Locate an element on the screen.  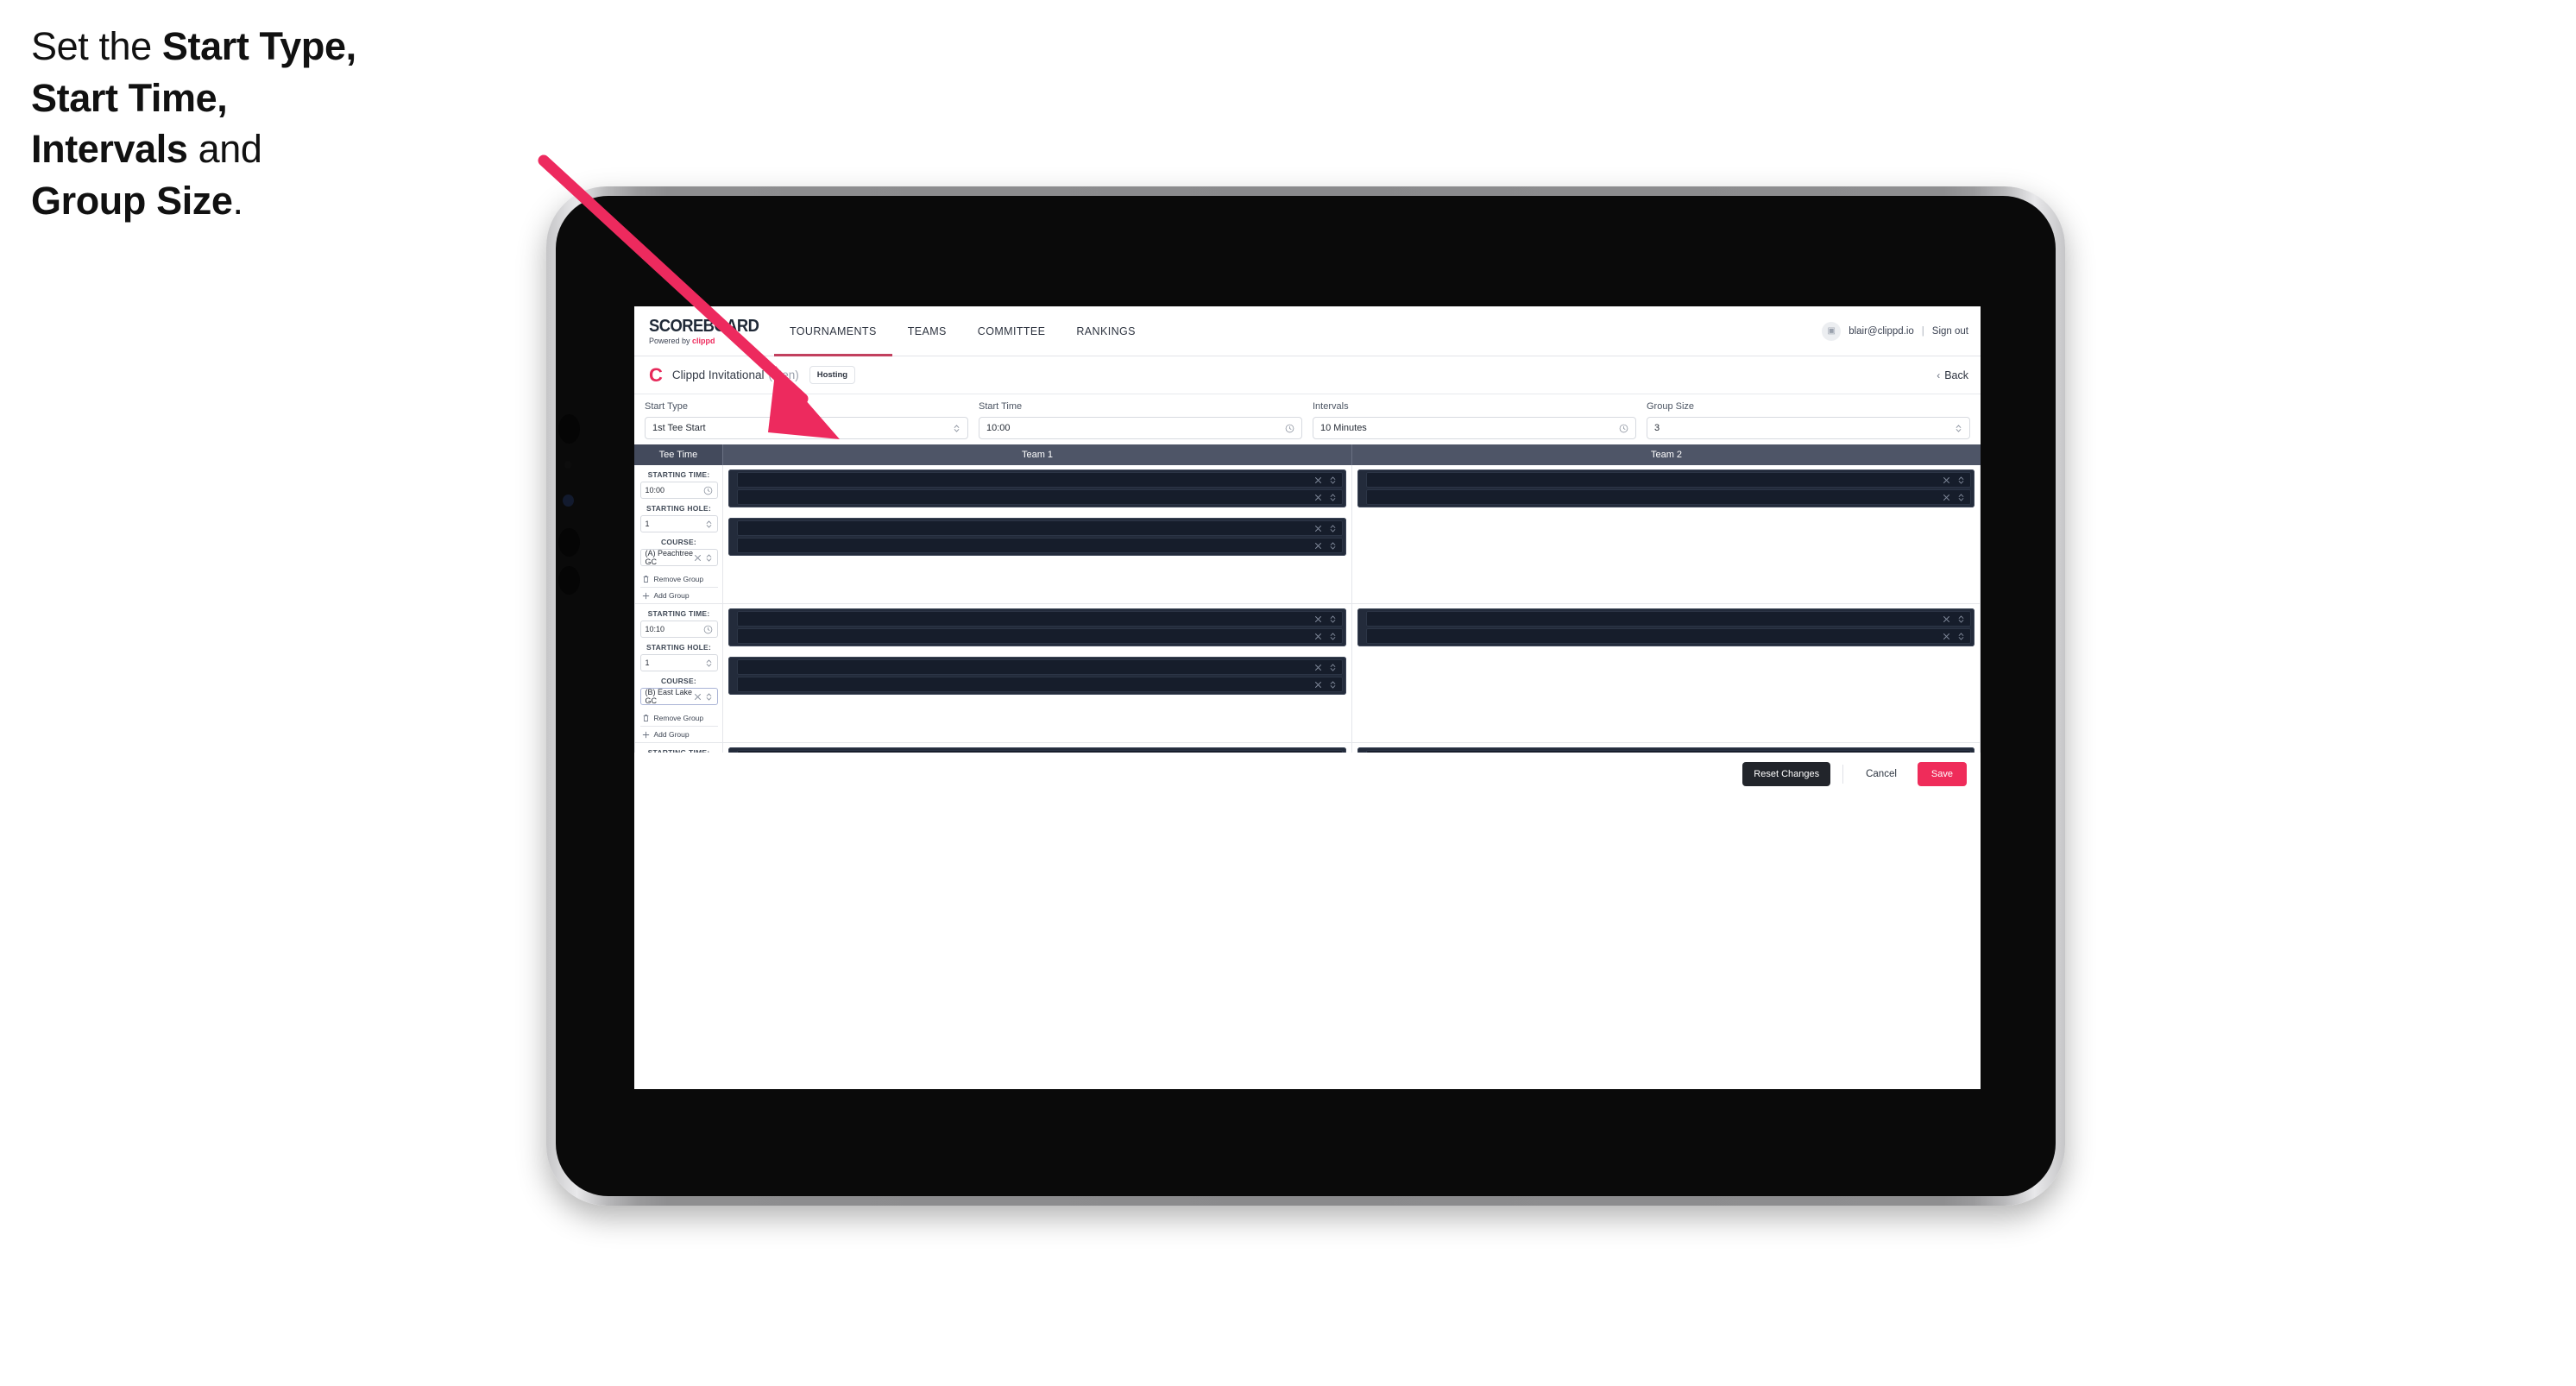
start-time-input: 10:00 is located at coordinates (1141, 428).